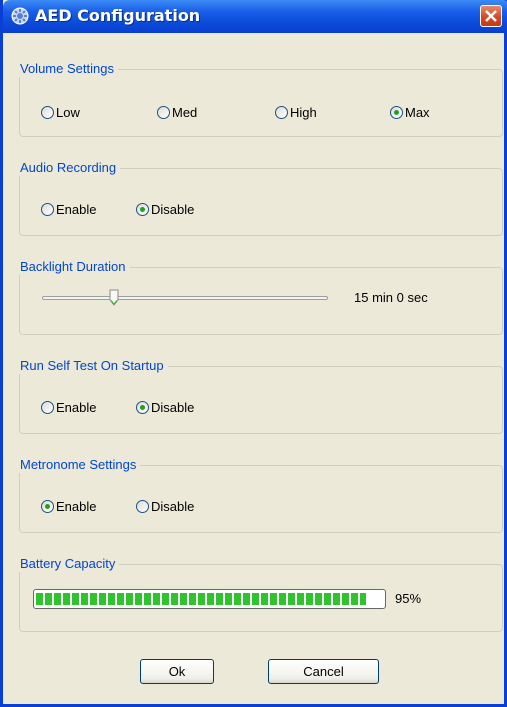  Describe the element at coordinates (201, 599) in the screenshot. I see `battery-progress-fill` at that location.